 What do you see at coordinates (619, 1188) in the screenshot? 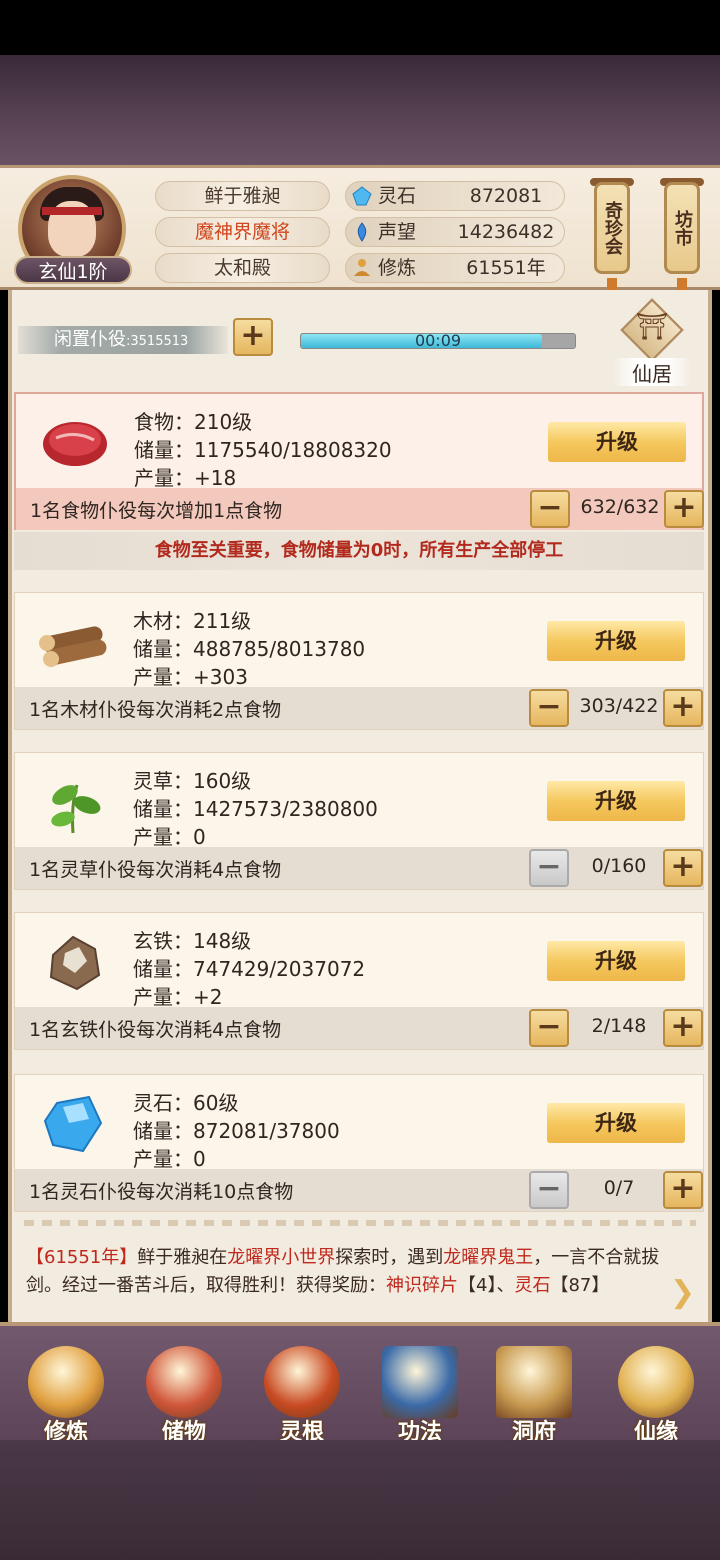
I see `servant-count: 0/7` at bounding box center [619, 1188].